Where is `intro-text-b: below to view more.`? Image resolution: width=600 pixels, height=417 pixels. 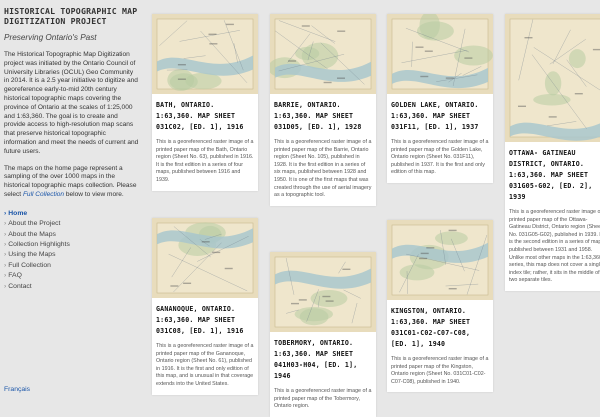 intro-text-b: below to view more. is located at coordinates (95, 194).